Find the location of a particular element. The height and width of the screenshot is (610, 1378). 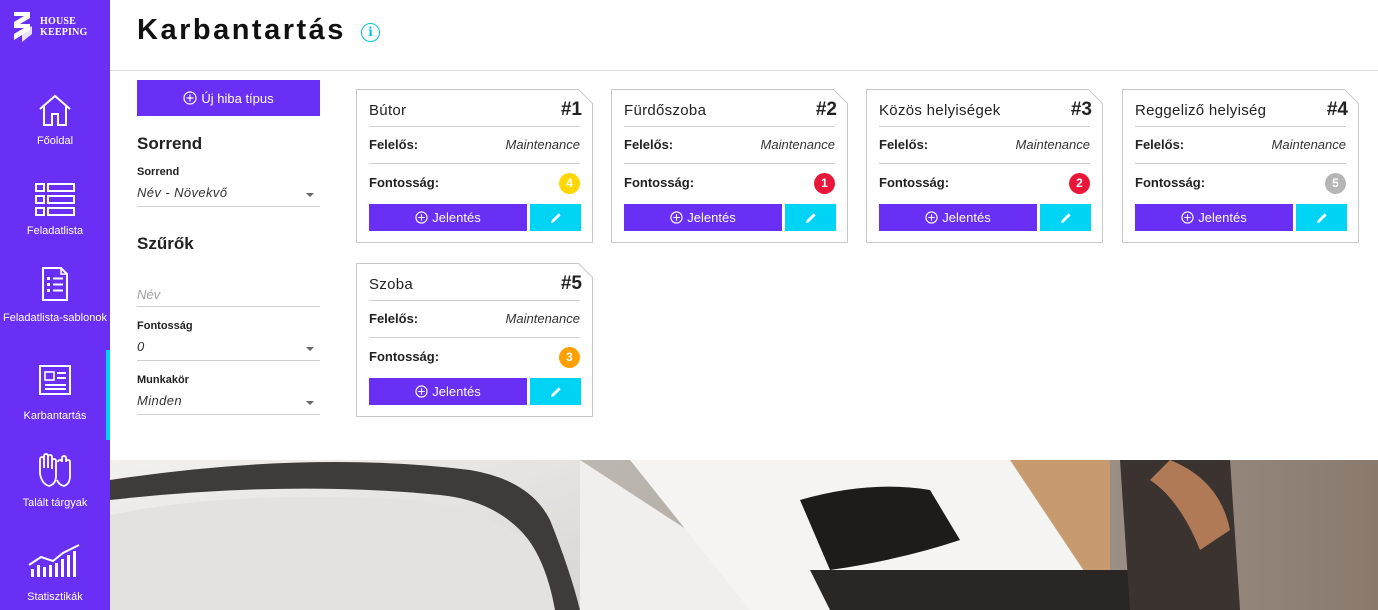

filters-heading: Szűrők is located at coordinates (165, 243).